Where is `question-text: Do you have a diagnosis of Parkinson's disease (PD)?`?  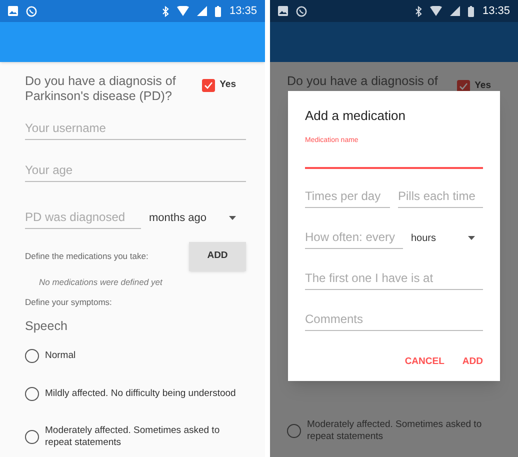 question-text: Do you have a diagnosis of Parkinson's disease (PD)? is located at coordinates (101, 89).